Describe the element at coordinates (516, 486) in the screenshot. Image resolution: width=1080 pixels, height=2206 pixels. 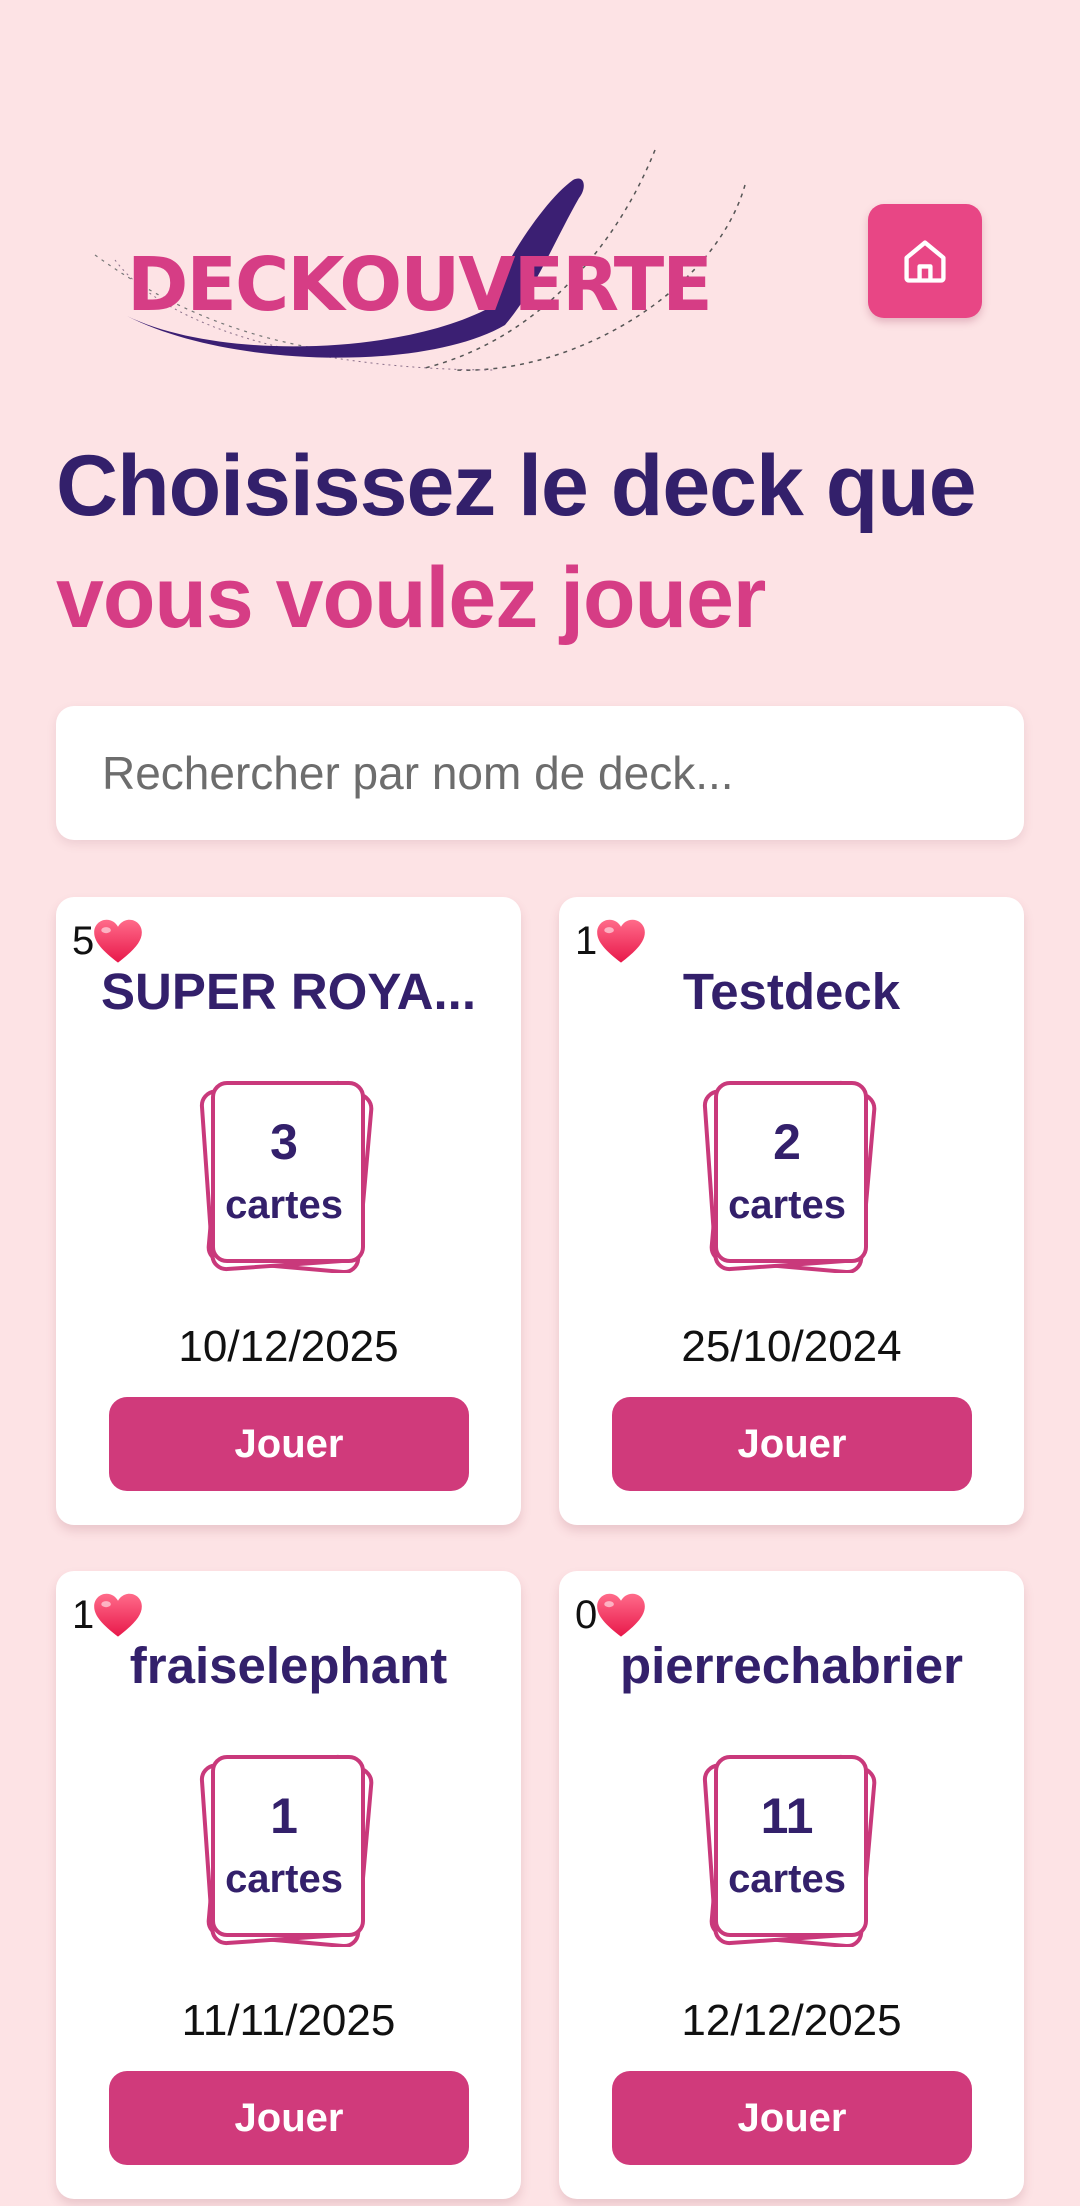
I see `page-title-line1: Choisissez le deck que` at that location.